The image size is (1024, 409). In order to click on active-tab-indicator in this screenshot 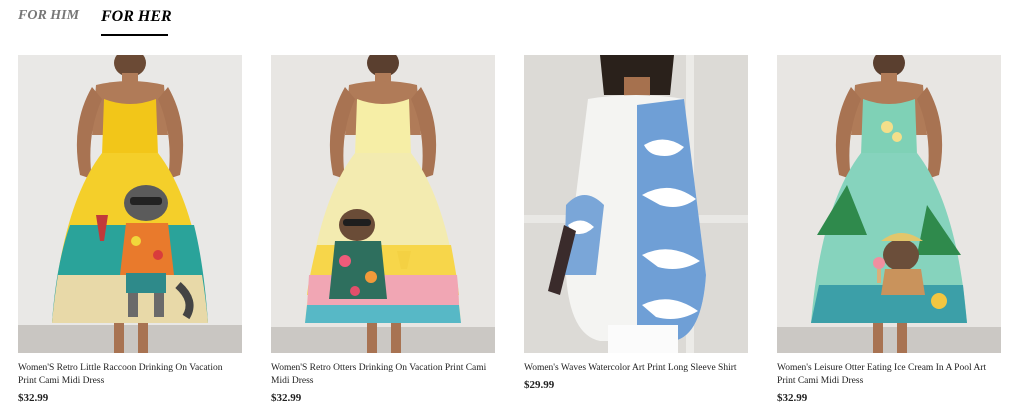, I will do `click(134, 35)`.